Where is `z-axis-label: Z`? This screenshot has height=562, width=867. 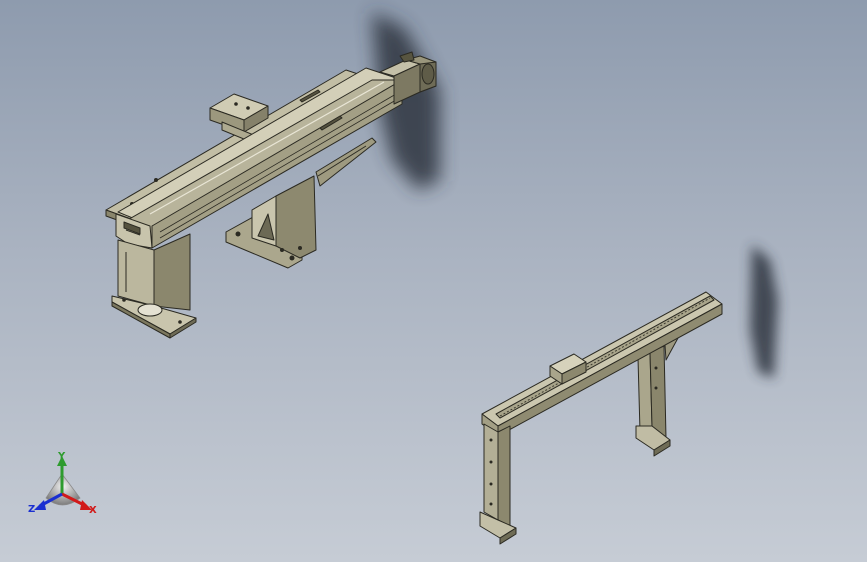
z-axis-label: Z is located at coordinates (32, 509).